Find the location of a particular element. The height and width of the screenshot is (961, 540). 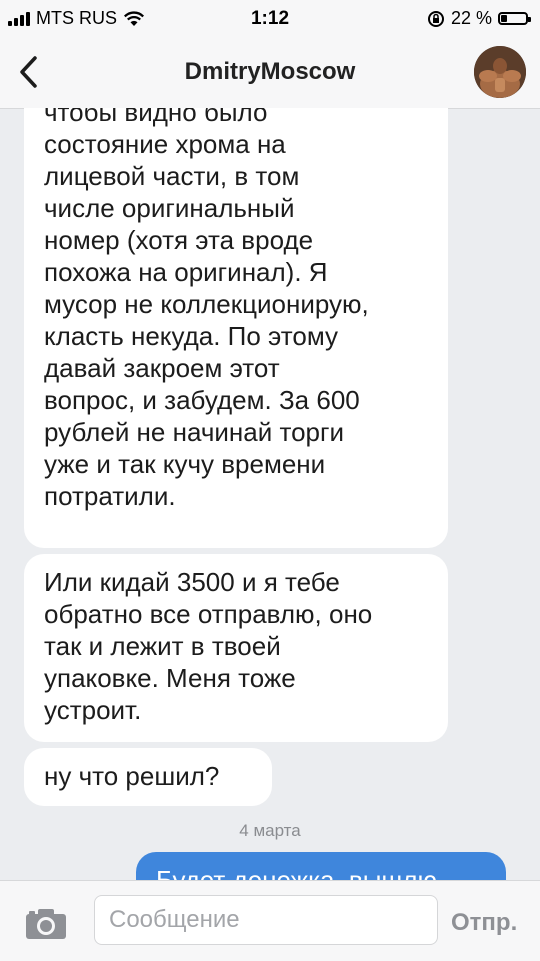

orientation-lock-icon is located at coordinates (435, 18).